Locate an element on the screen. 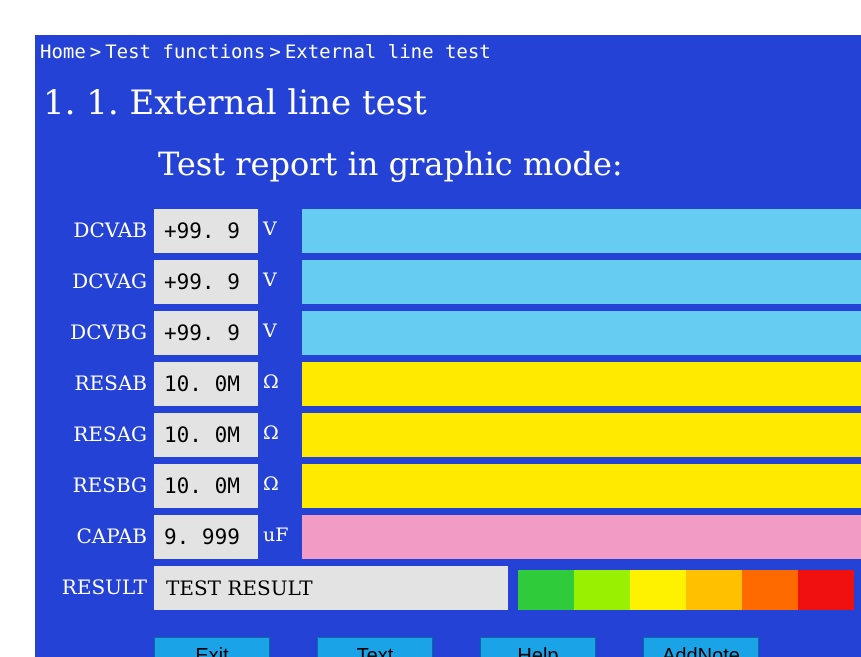 The height and width of the screenshot is (657, 861). result-label: RESULT is located at coordinates (104, 587).